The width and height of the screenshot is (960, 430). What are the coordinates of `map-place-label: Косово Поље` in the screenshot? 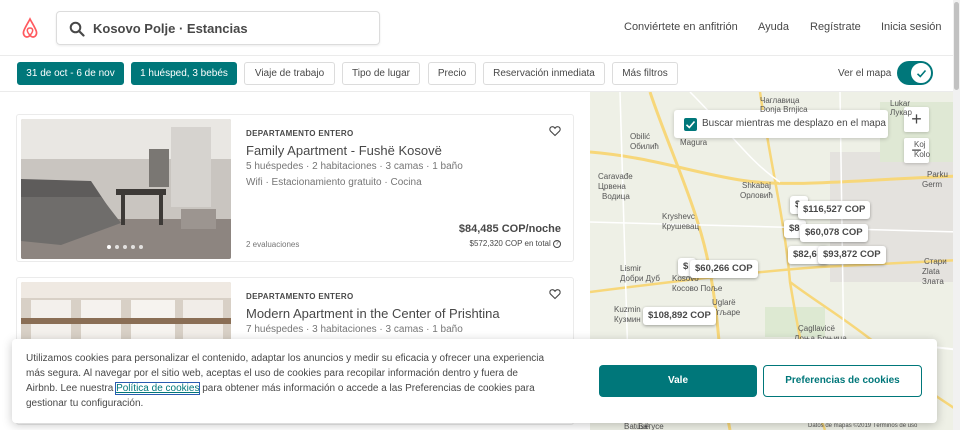 It's located at (697, 288).